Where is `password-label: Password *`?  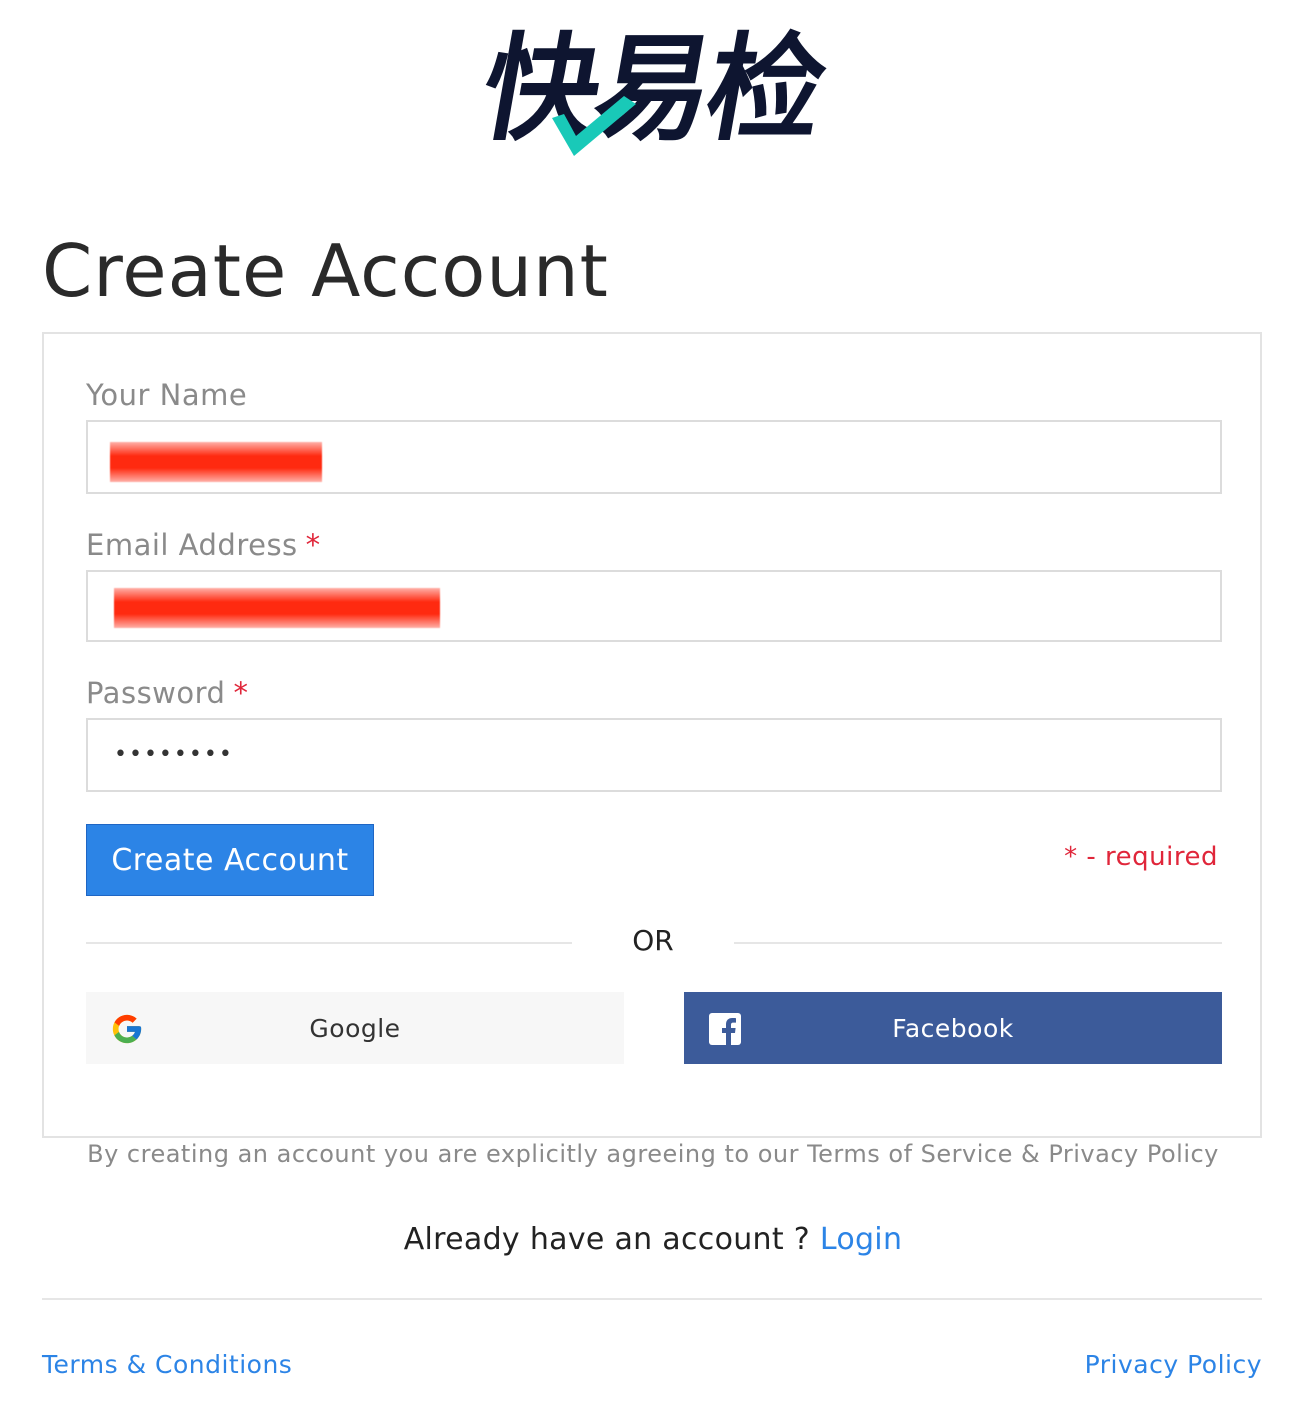 password-label: Password * is located at coordinates (167, 693).